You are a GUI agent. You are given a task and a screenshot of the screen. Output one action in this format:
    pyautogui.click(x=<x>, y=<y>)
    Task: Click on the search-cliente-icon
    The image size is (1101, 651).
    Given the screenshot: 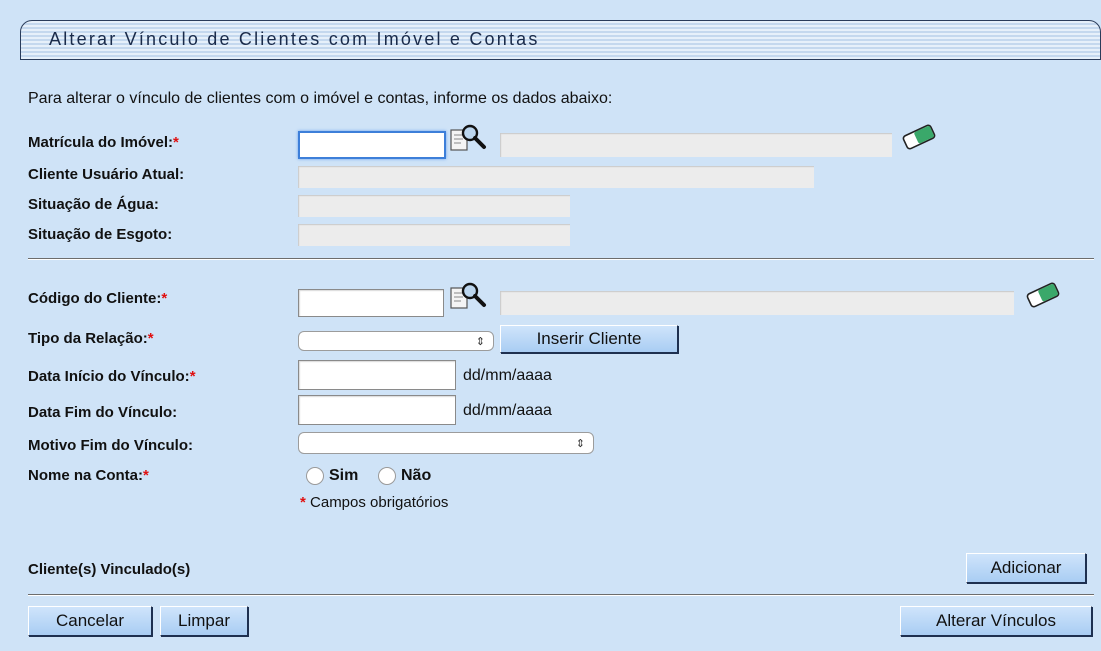 What is the action you would take?
    pyautogui.click(x=468, y=298)
    